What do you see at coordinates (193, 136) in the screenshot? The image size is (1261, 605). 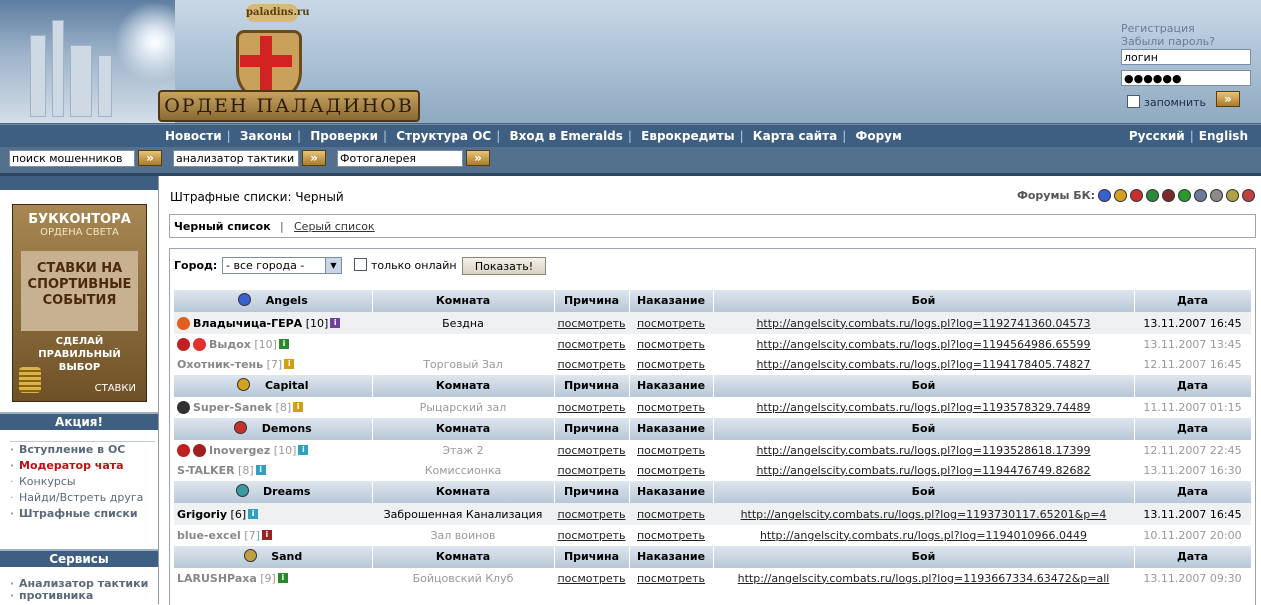 I see `nav-news: Новости` at bounding box center [193, 136].